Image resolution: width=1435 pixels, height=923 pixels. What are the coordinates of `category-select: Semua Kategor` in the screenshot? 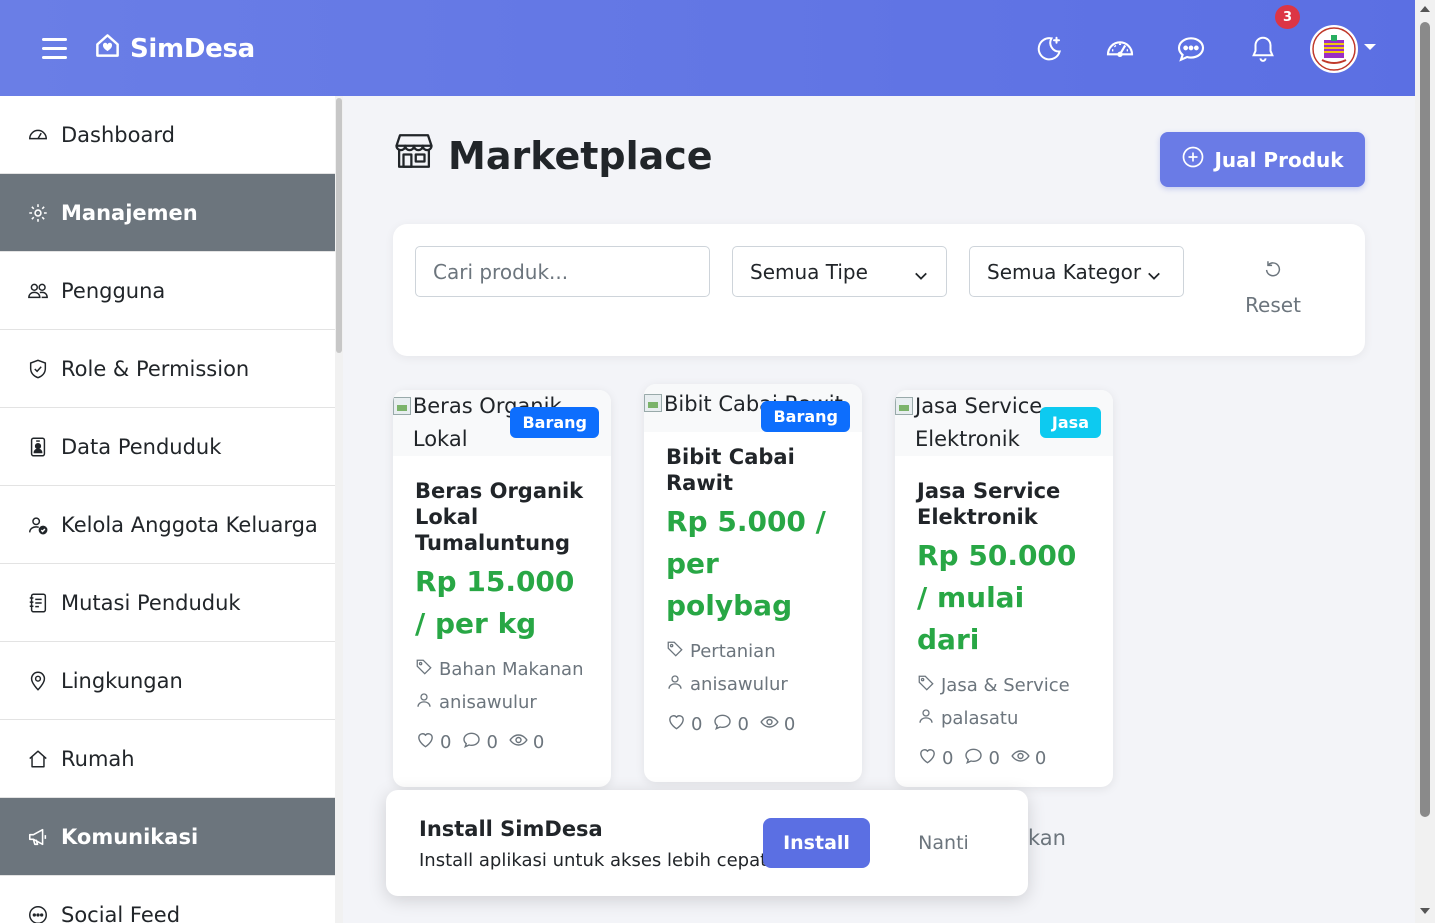 It's located at (1076, 271).